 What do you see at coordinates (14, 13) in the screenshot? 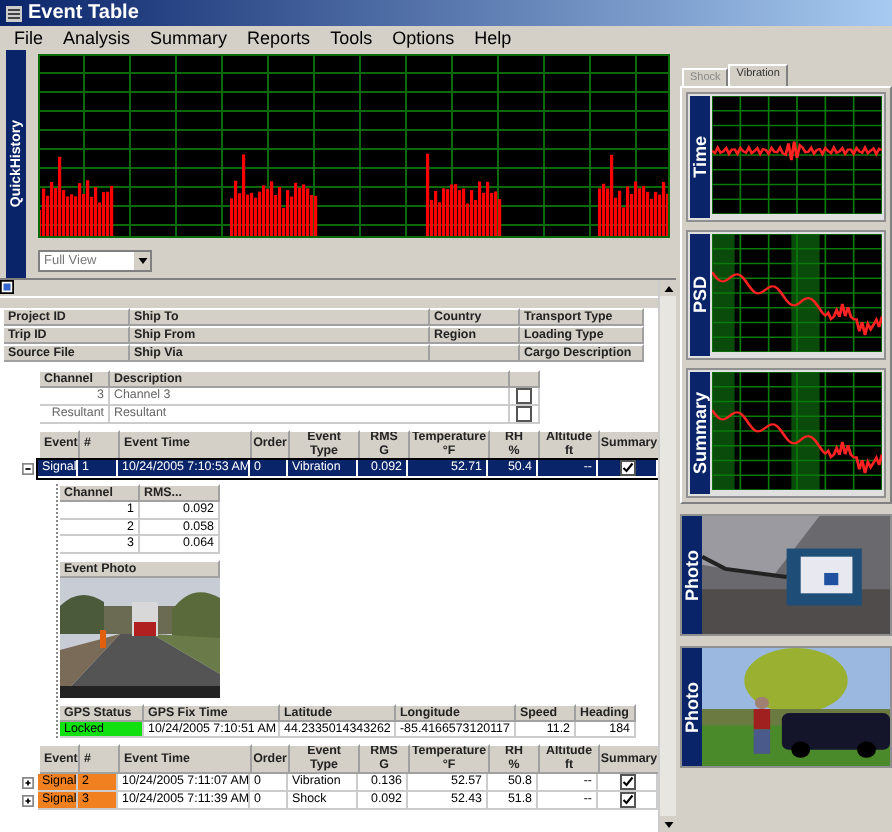
I see `app-icon` at bounding box center [14, 13].